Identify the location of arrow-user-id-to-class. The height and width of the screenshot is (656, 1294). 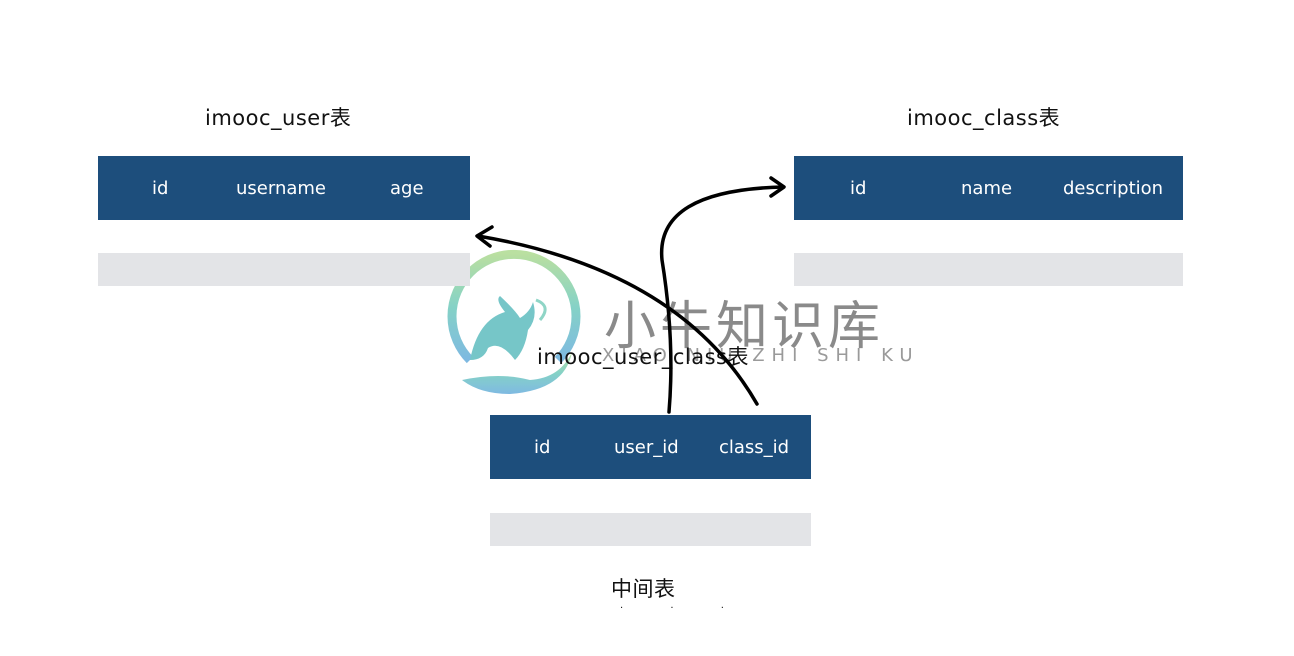
(722, 299).